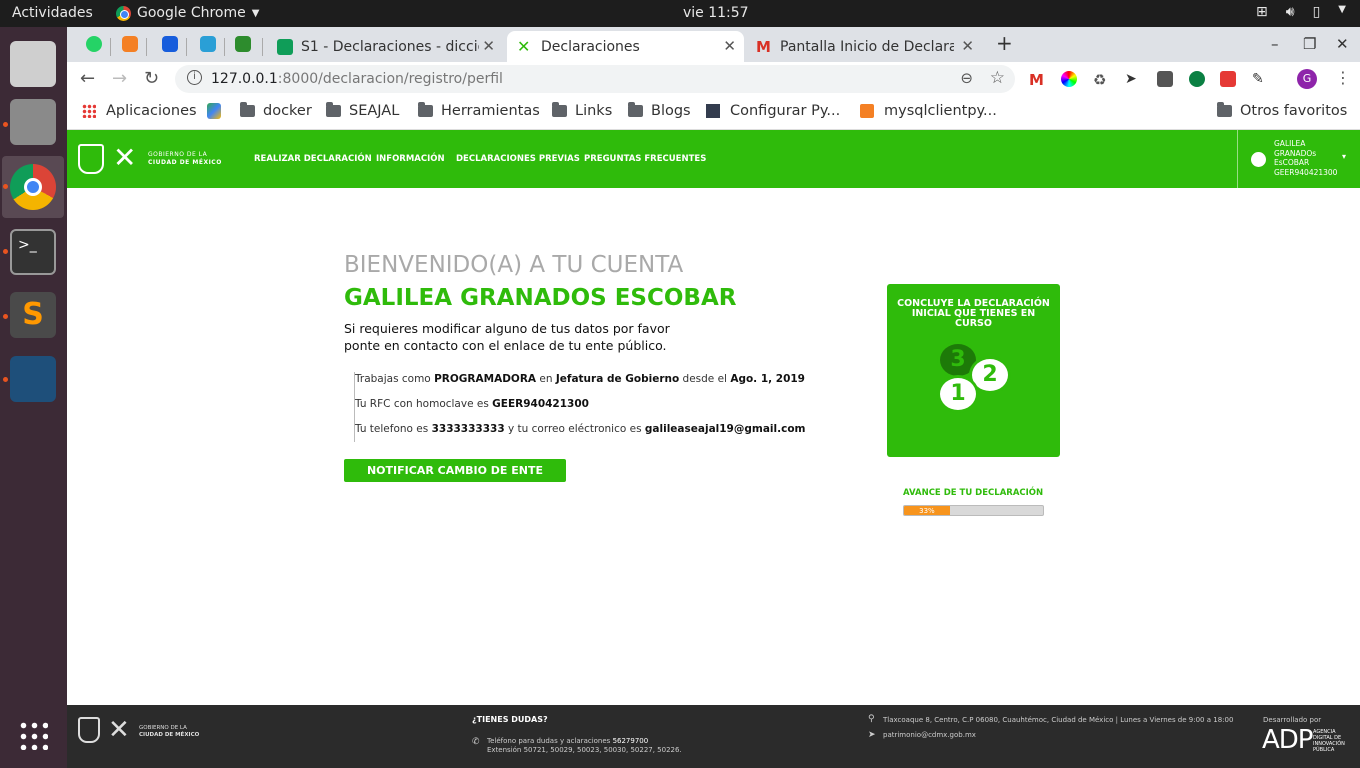 The width and height of the screenshot is (1360, 768). Describe the element at coordinates (927, 510) in the screenshot. I see `progress-fill: 33%` at that location.